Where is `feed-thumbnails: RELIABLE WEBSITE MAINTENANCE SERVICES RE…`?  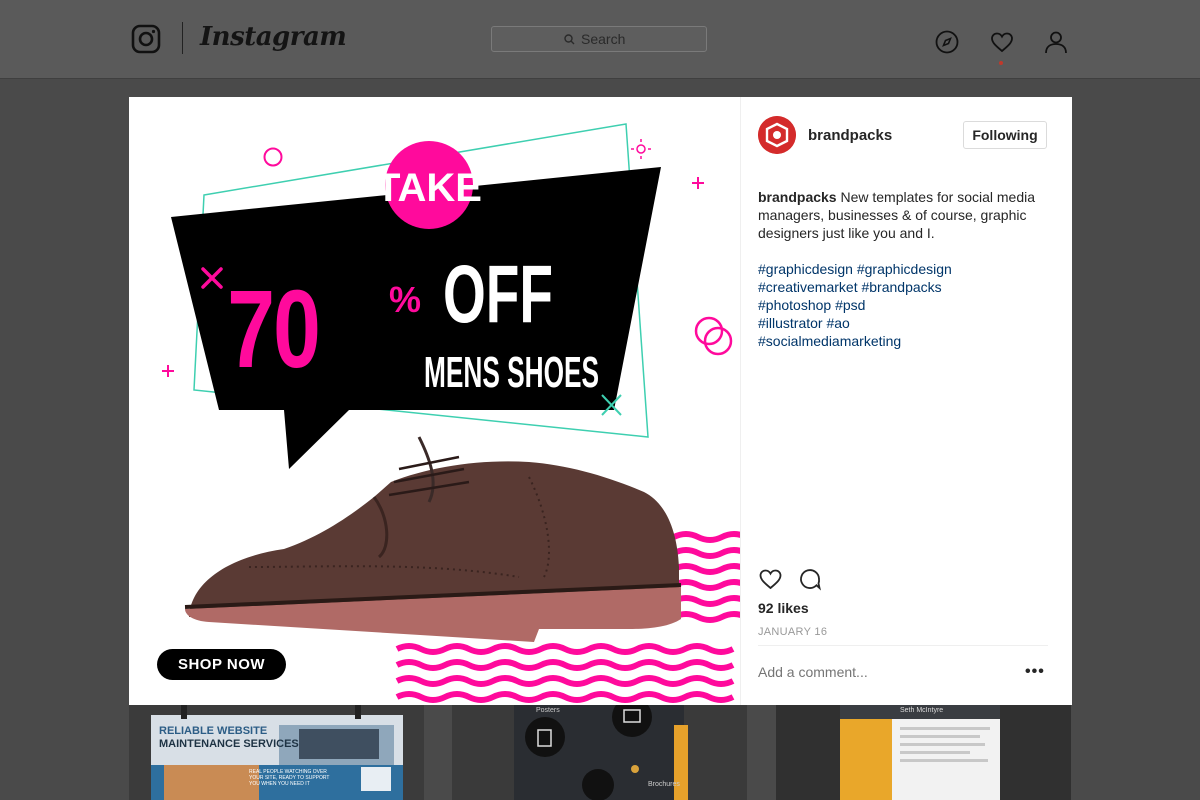 feed-thumbnails: RELIABLE WEBSITE MAINTENANCE SERVICES RE… is located at coordinates (600, 752).